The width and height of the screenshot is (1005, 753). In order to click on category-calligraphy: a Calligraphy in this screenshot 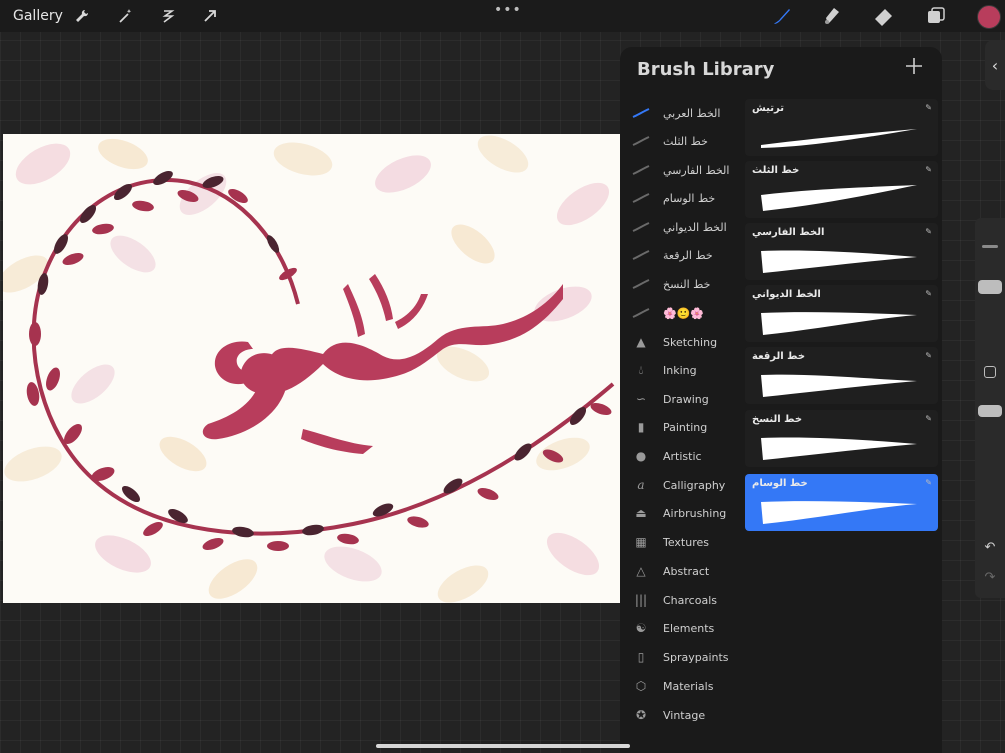, I will do `click(690, 485)`.